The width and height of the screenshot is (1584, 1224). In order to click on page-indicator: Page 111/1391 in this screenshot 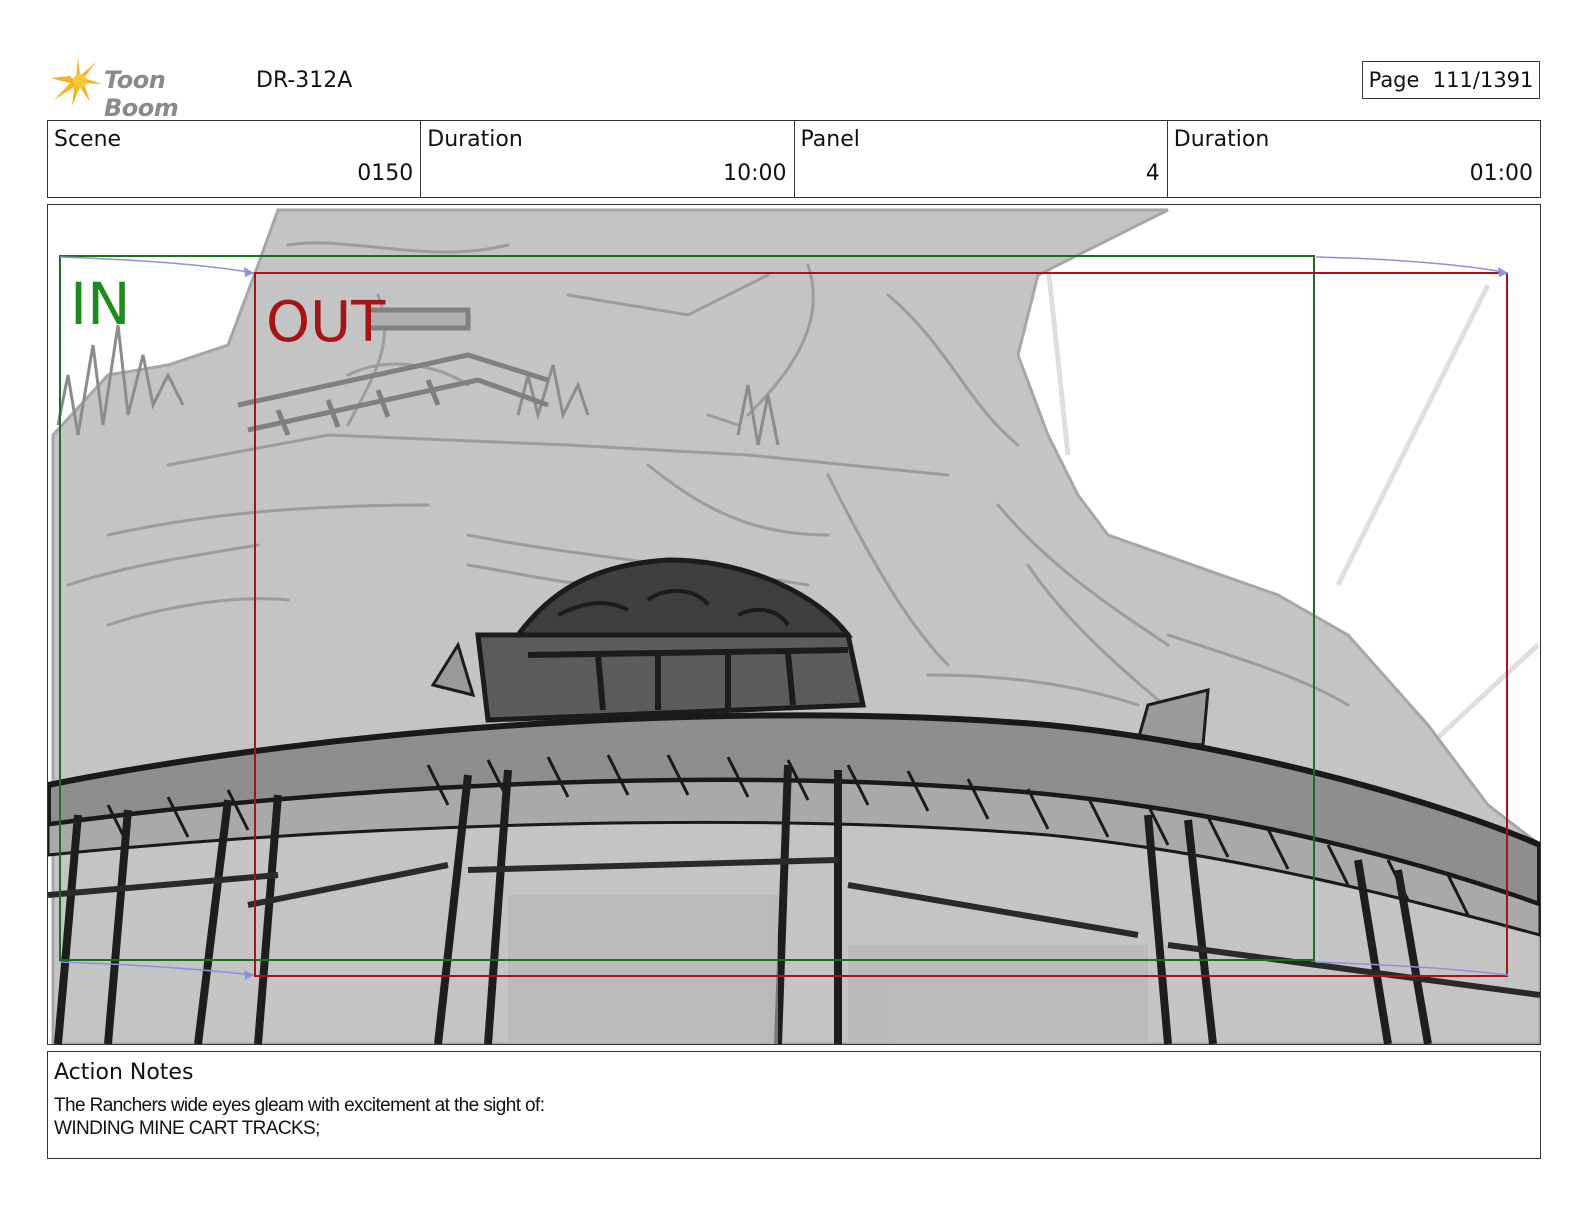, I will do `click(1451, 80)`.